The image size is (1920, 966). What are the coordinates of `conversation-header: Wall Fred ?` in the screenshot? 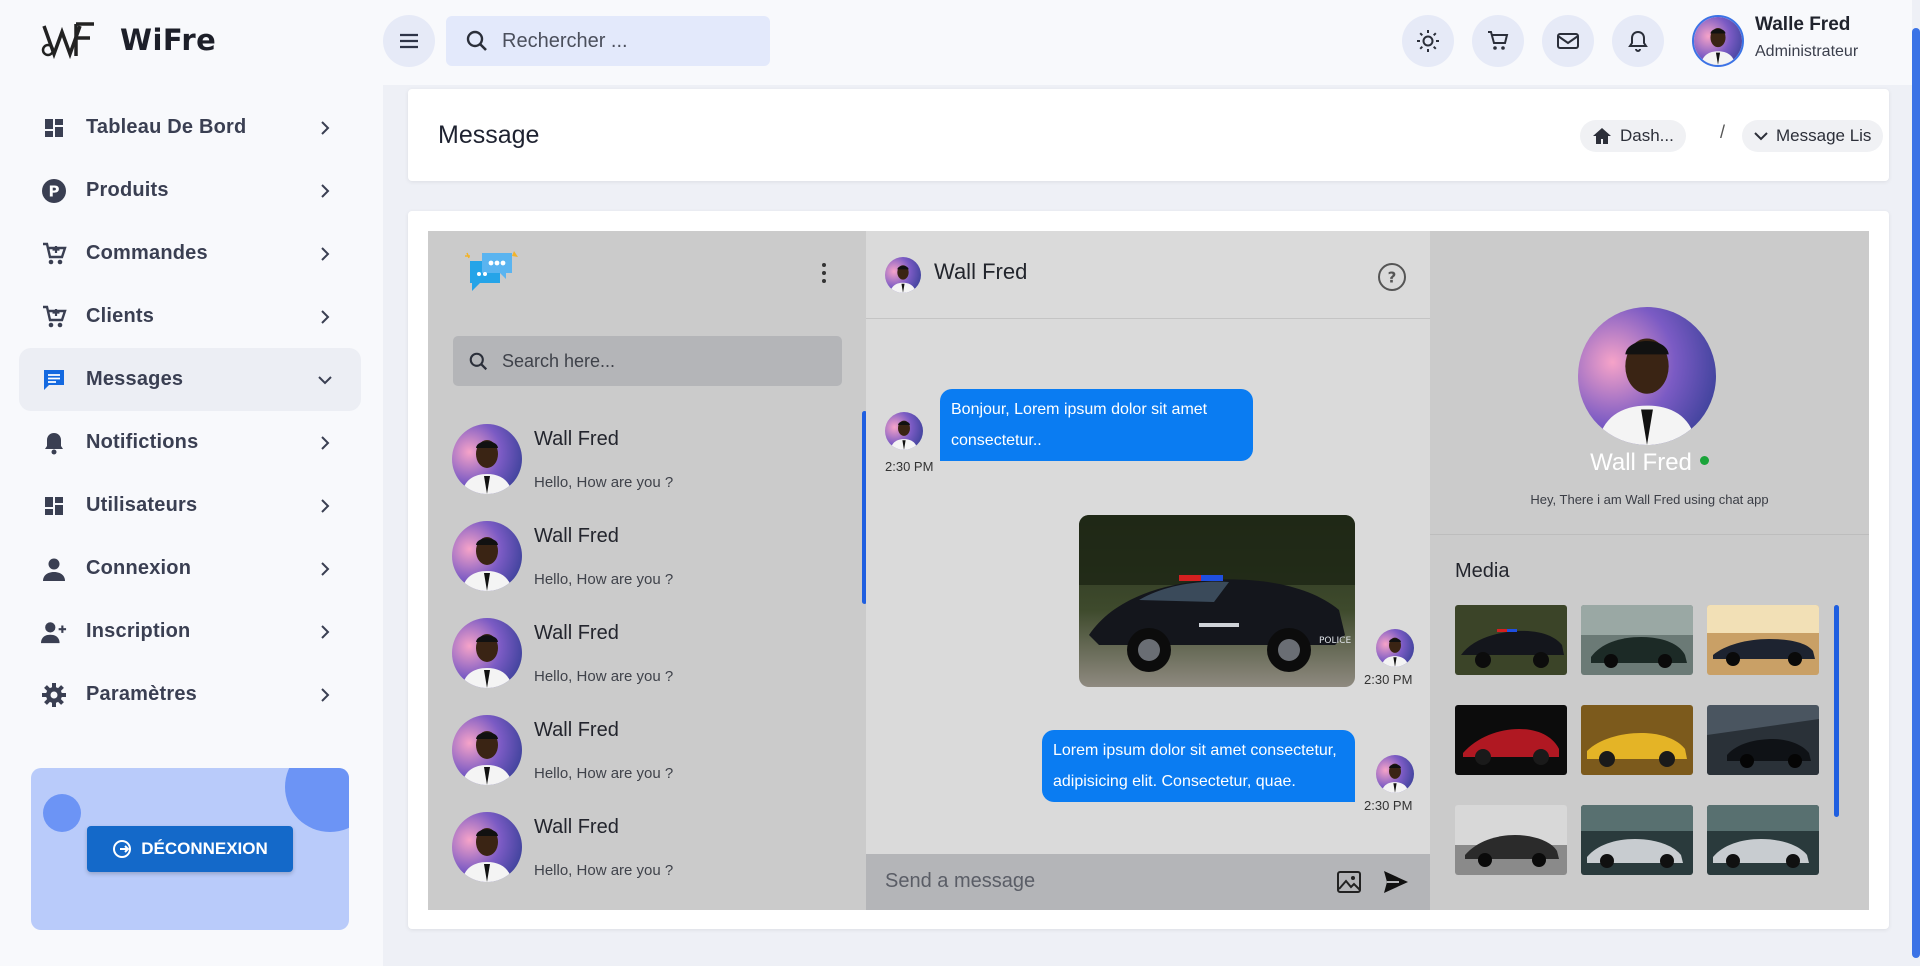 It's located at (1148, 275).